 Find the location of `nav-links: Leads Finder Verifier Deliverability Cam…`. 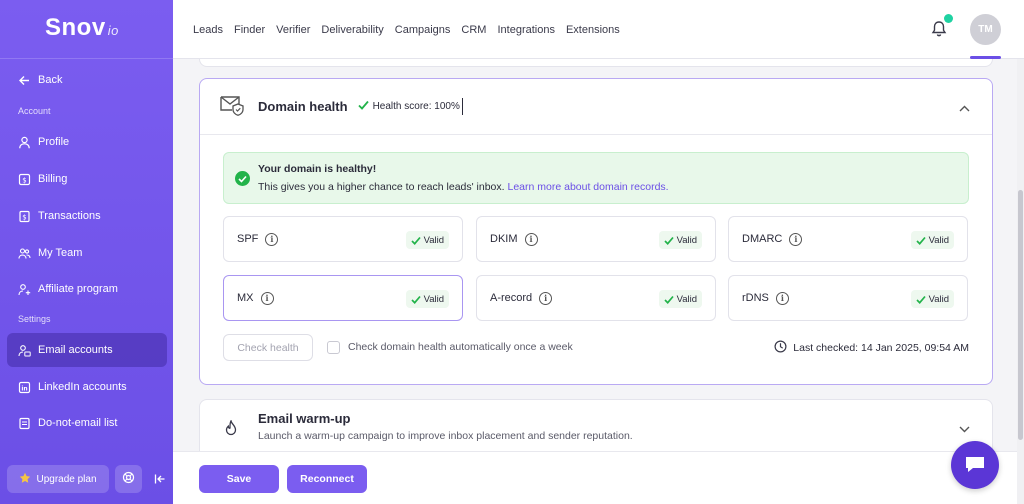

nav-links: Leads Finder Verifier Deliverability Cam… is located at coordinates (406, 29).